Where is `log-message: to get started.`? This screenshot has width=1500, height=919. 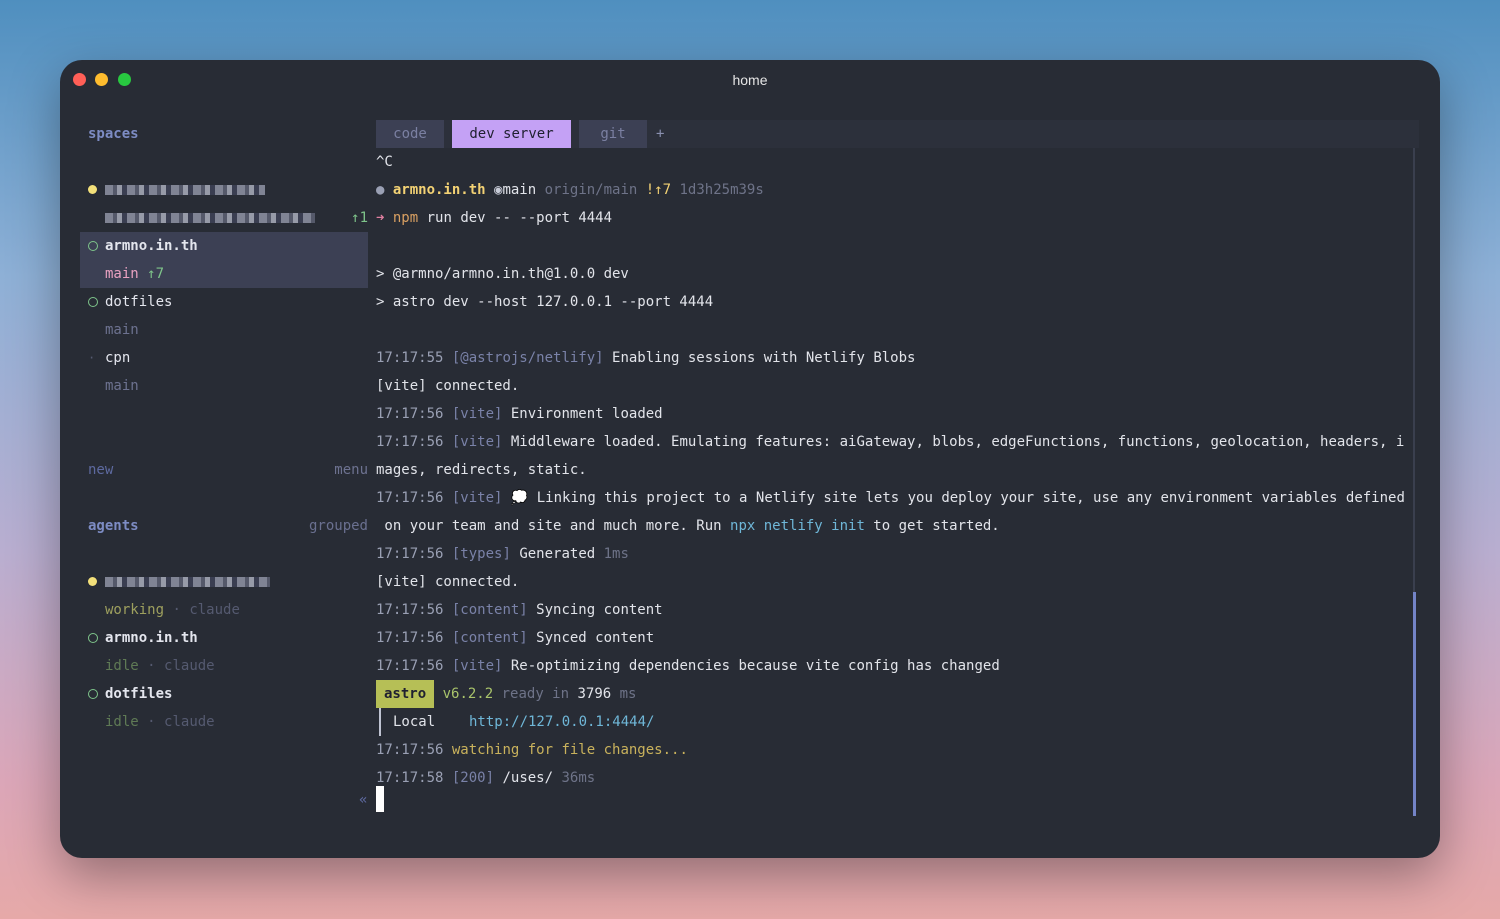 log-message: to get started. is located at coordinates (932, 526).